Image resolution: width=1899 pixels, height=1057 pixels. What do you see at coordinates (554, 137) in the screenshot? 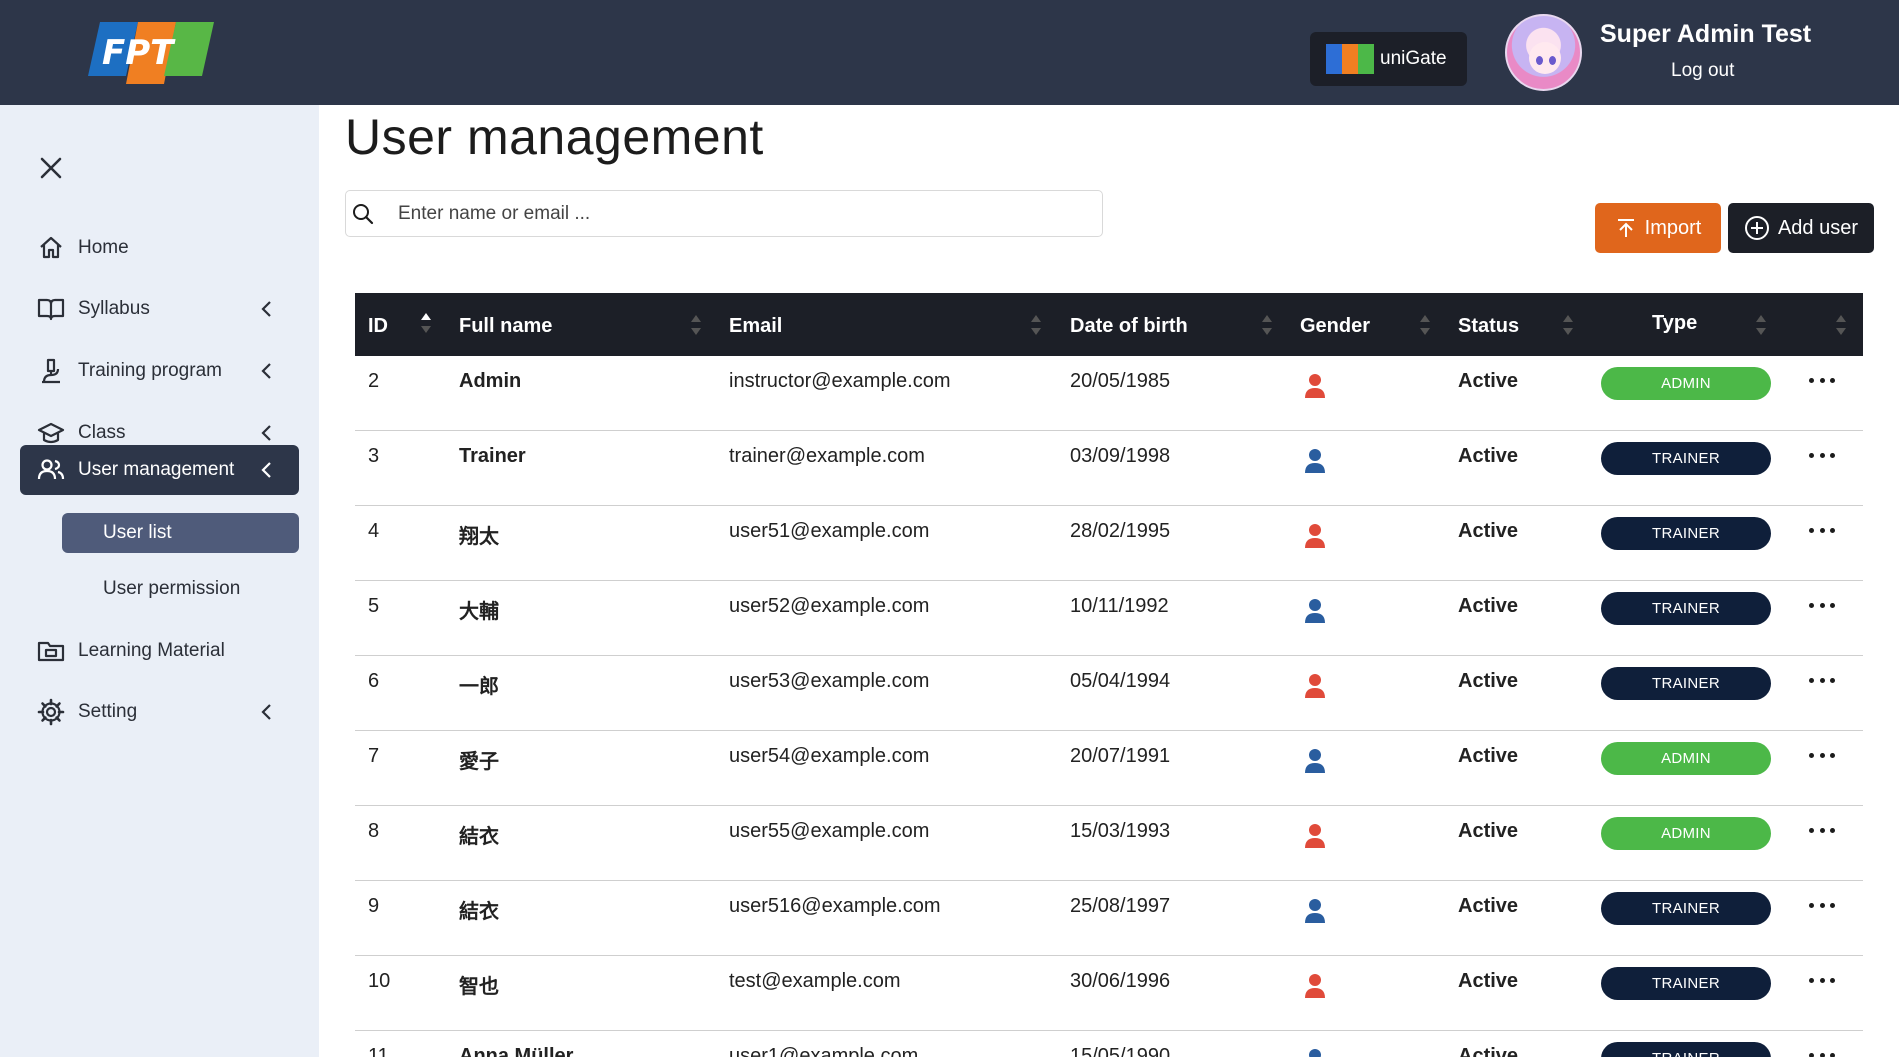
I see `page-title: User management` at bounding box center [554, 137].